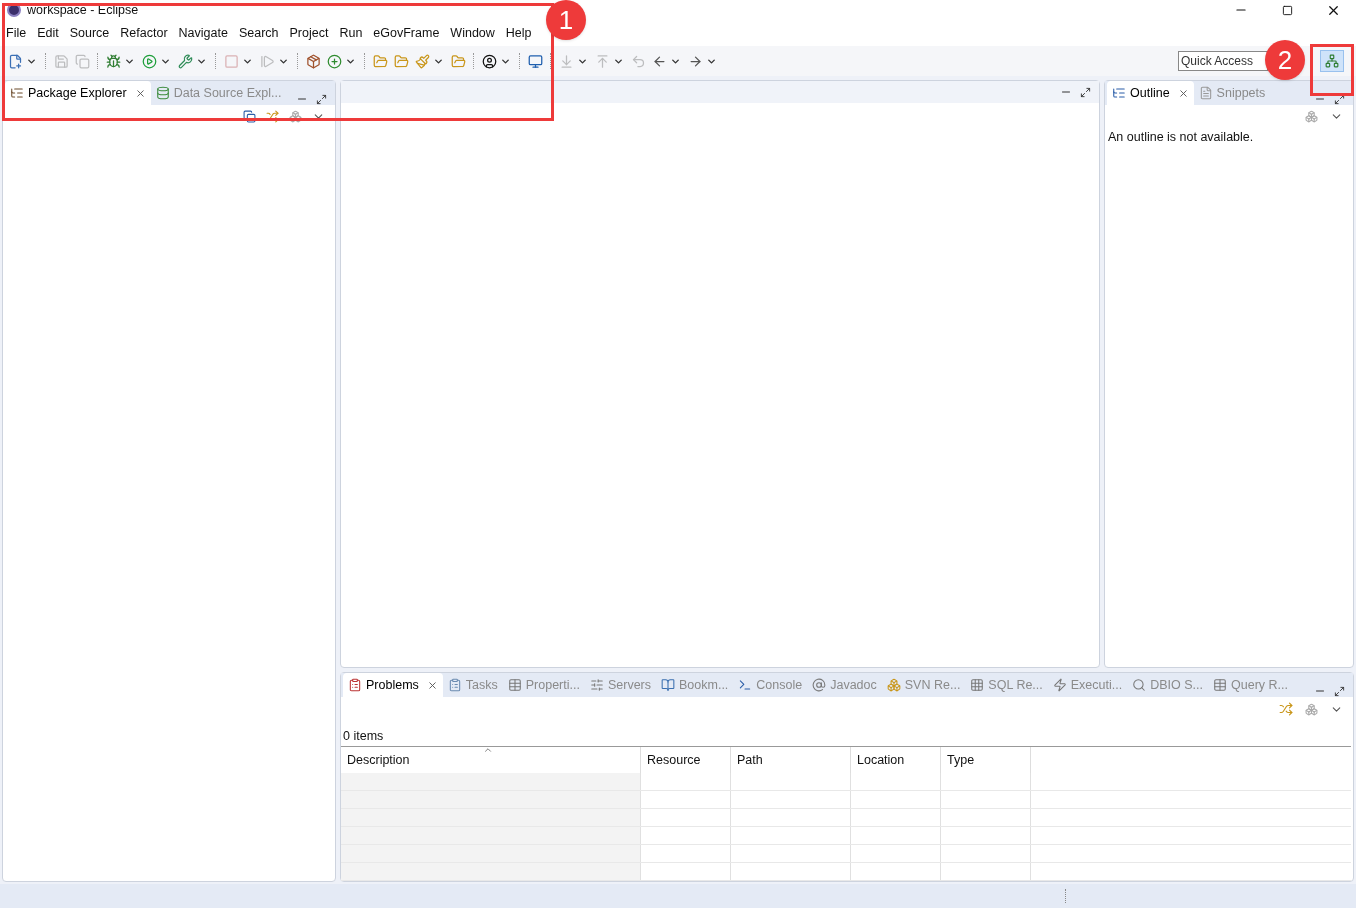 The image size is (1356, 908). I want to click on add-class-icon, so click(334, 61).